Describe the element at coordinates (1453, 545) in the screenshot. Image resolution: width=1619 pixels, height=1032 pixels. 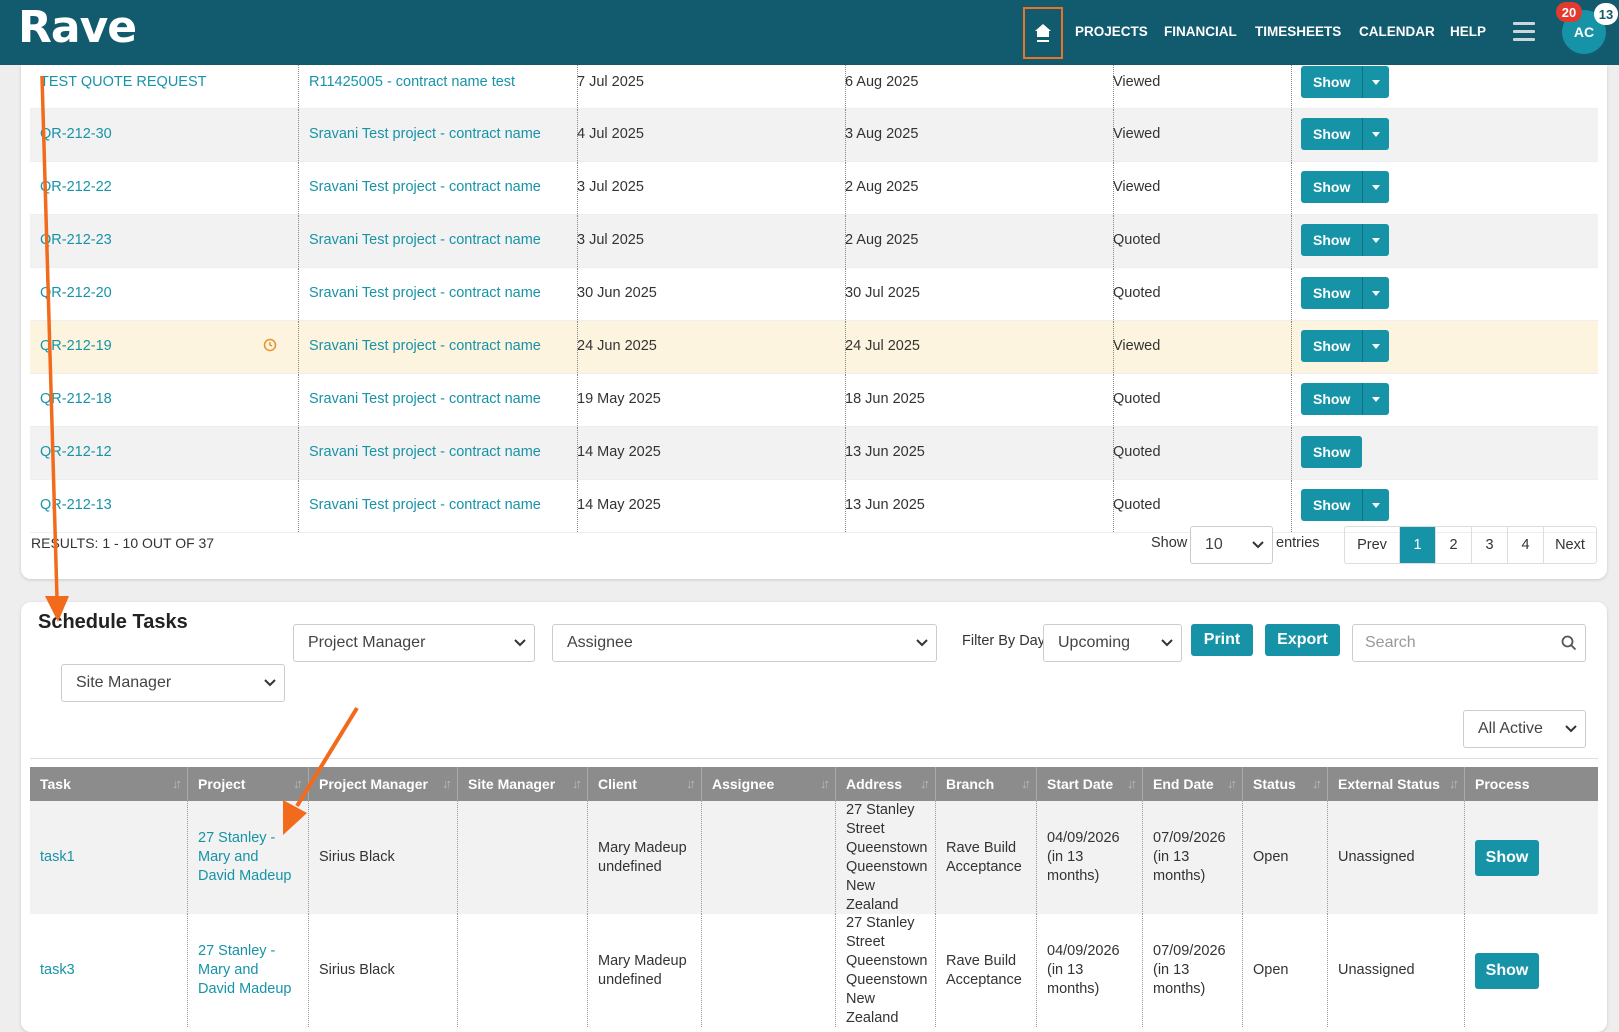
I see `page-2: 2` at that location.